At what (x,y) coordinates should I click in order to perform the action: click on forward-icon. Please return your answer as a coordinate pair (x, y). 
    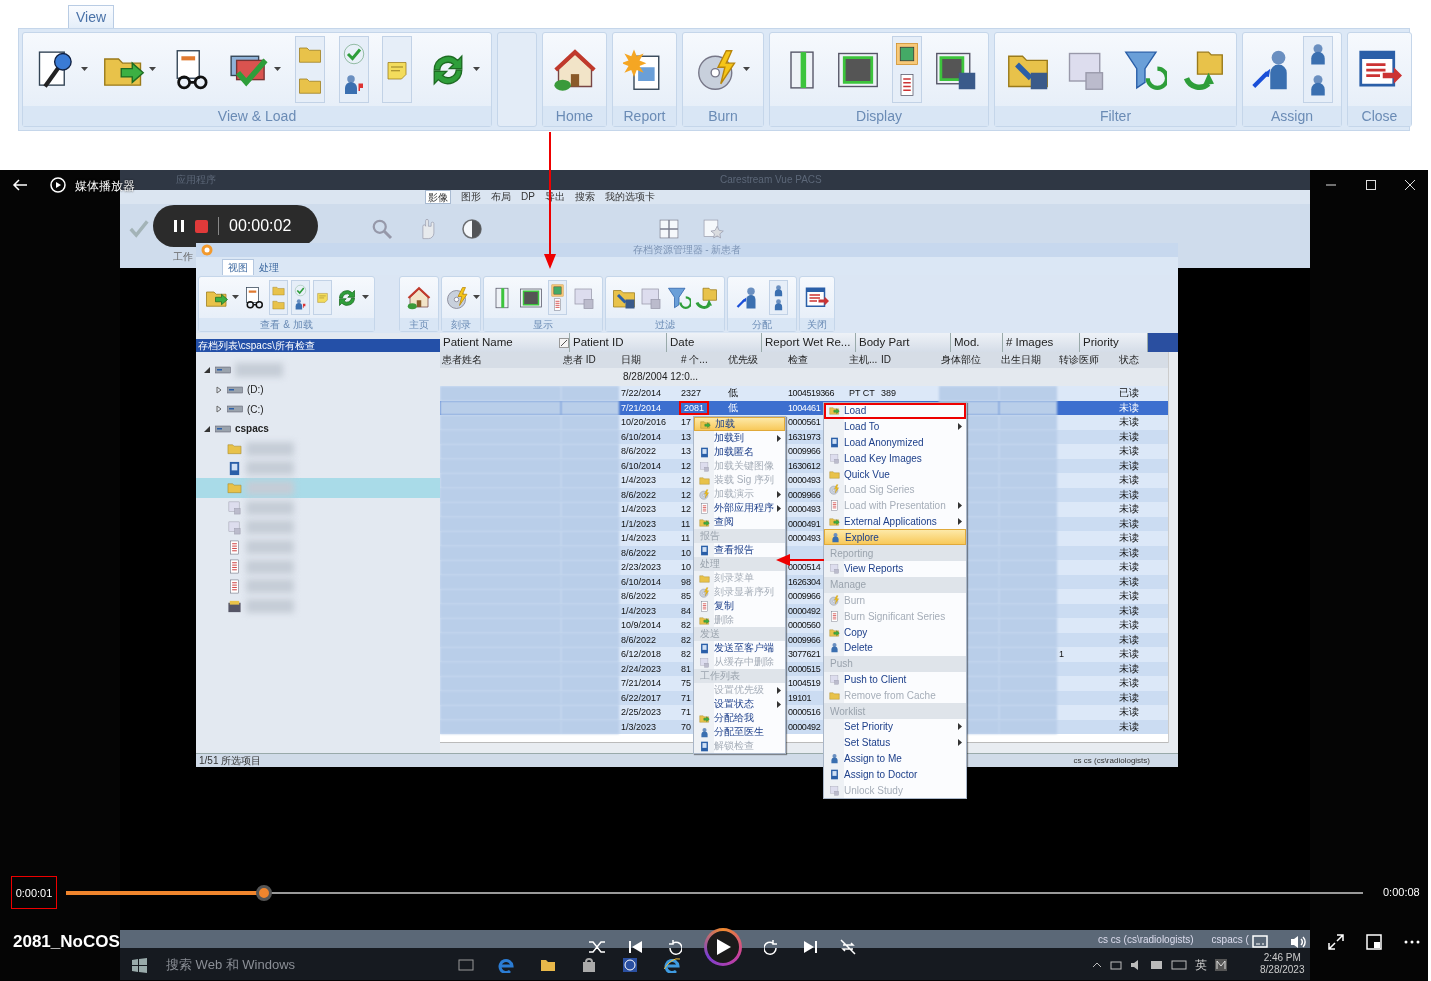
    Looking at the image, I should click on (772, 947).